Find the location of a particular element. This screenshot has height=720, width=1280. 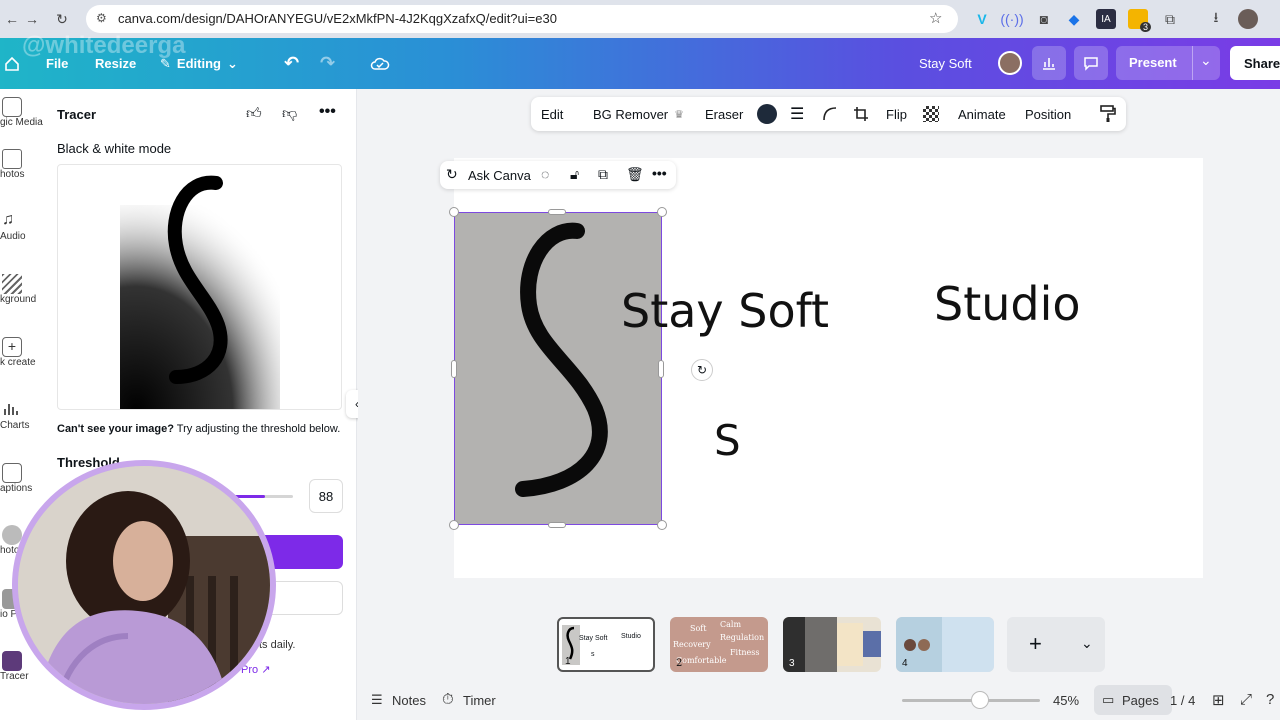

broadcast-extension-icon: ((·)) is located at coordinates (1011, 19).